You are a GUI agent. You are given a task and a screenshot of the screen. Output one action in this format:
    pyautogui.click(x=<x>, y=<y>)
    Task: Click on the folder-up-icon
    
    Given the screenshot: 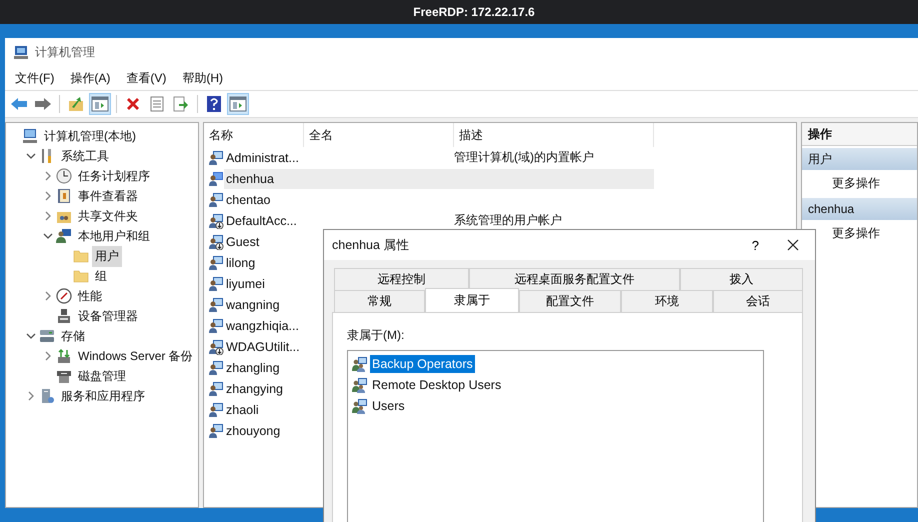 What is the action you would take?
    pyautogui.click(x=76, y=104)
    